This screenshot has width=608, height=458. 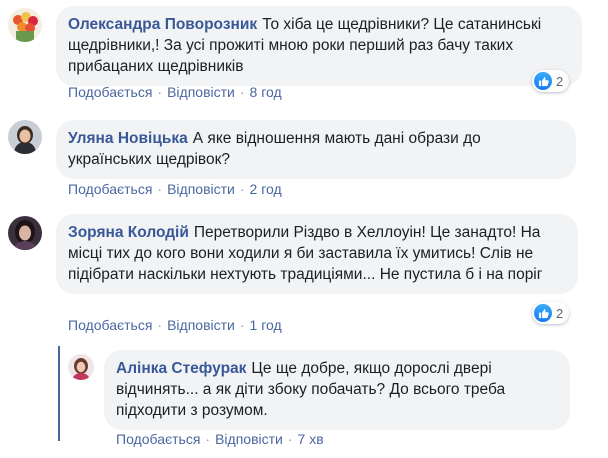 I want to click on comment-author: Олександра Поворозник, so click(x=162, y=24).